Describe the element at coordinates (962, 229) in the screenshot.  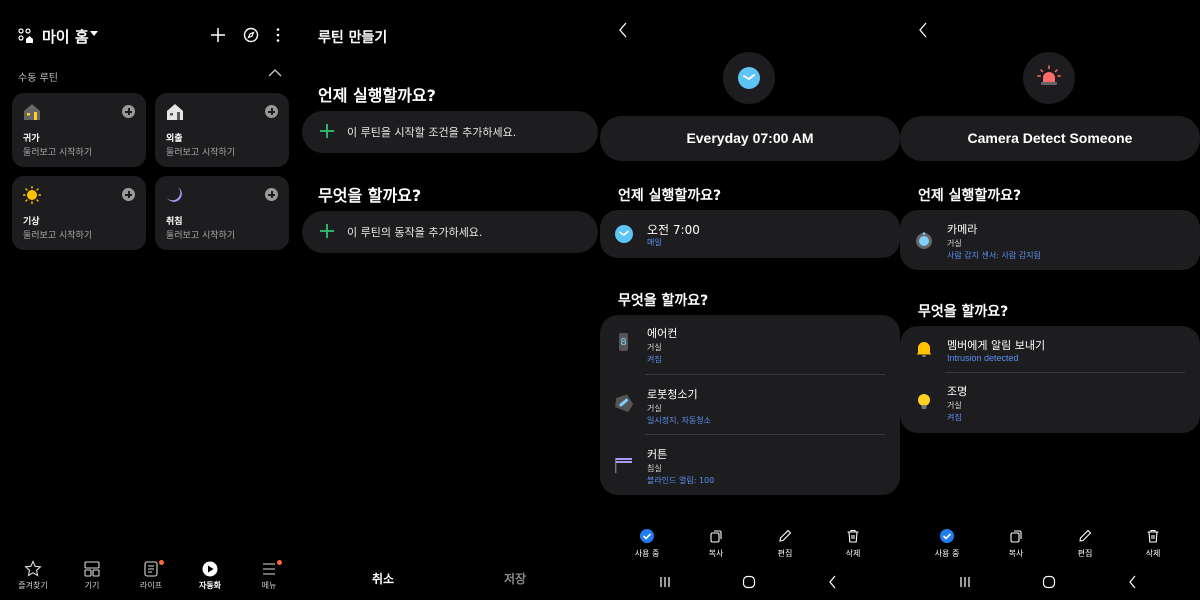
I see `condition-title: 카메라` at that location.